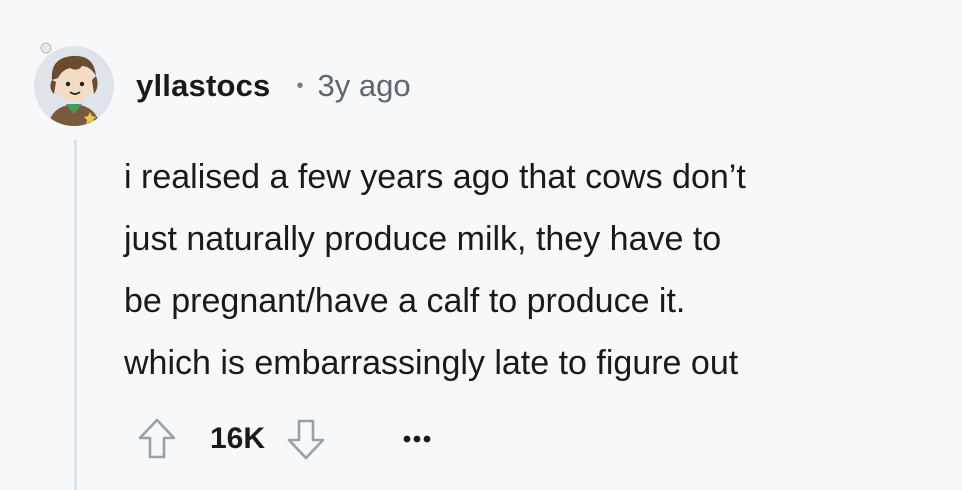 Image resolution: width=962 pixels, height=490 pixels. I want to click on downvote-button, so click(306, 439).